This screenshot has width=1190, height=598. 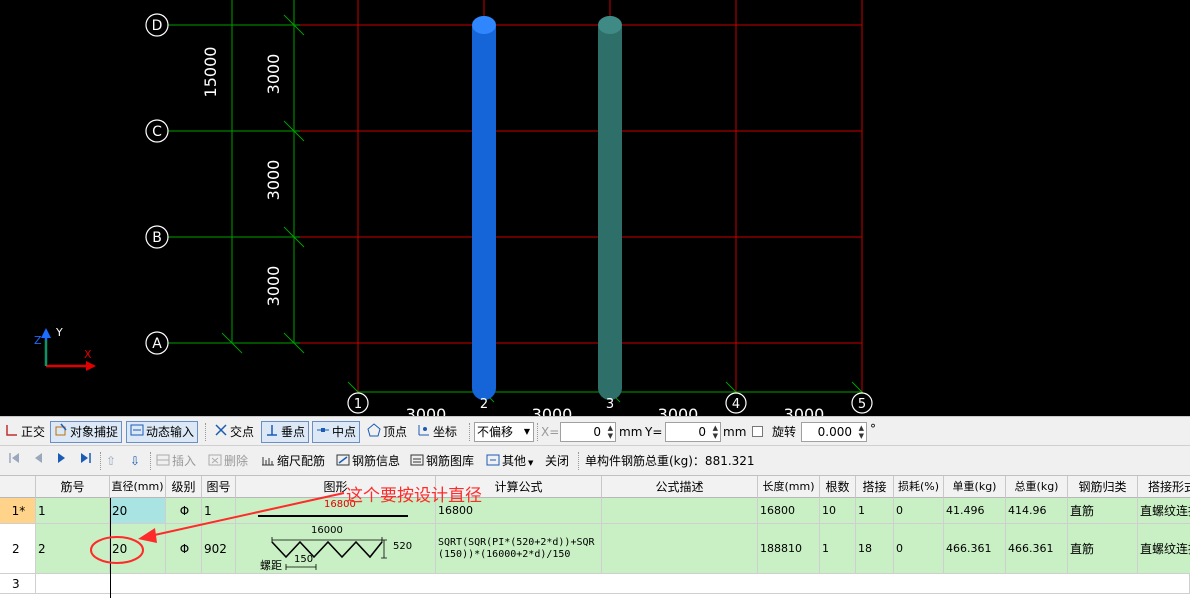 What do you see at coordinates (117, 550) in the screenshot?
I see `diameter-highlight-circle` at bounding box center [117, 550].